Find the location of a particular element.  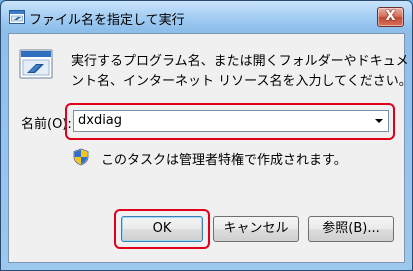

chevron-down-icon is located at coordinates (379, 121).